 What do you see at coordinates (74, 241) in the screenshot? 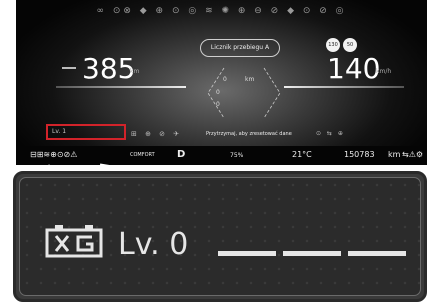
I see `battery-x-icon` at bounding box center [74, 241].